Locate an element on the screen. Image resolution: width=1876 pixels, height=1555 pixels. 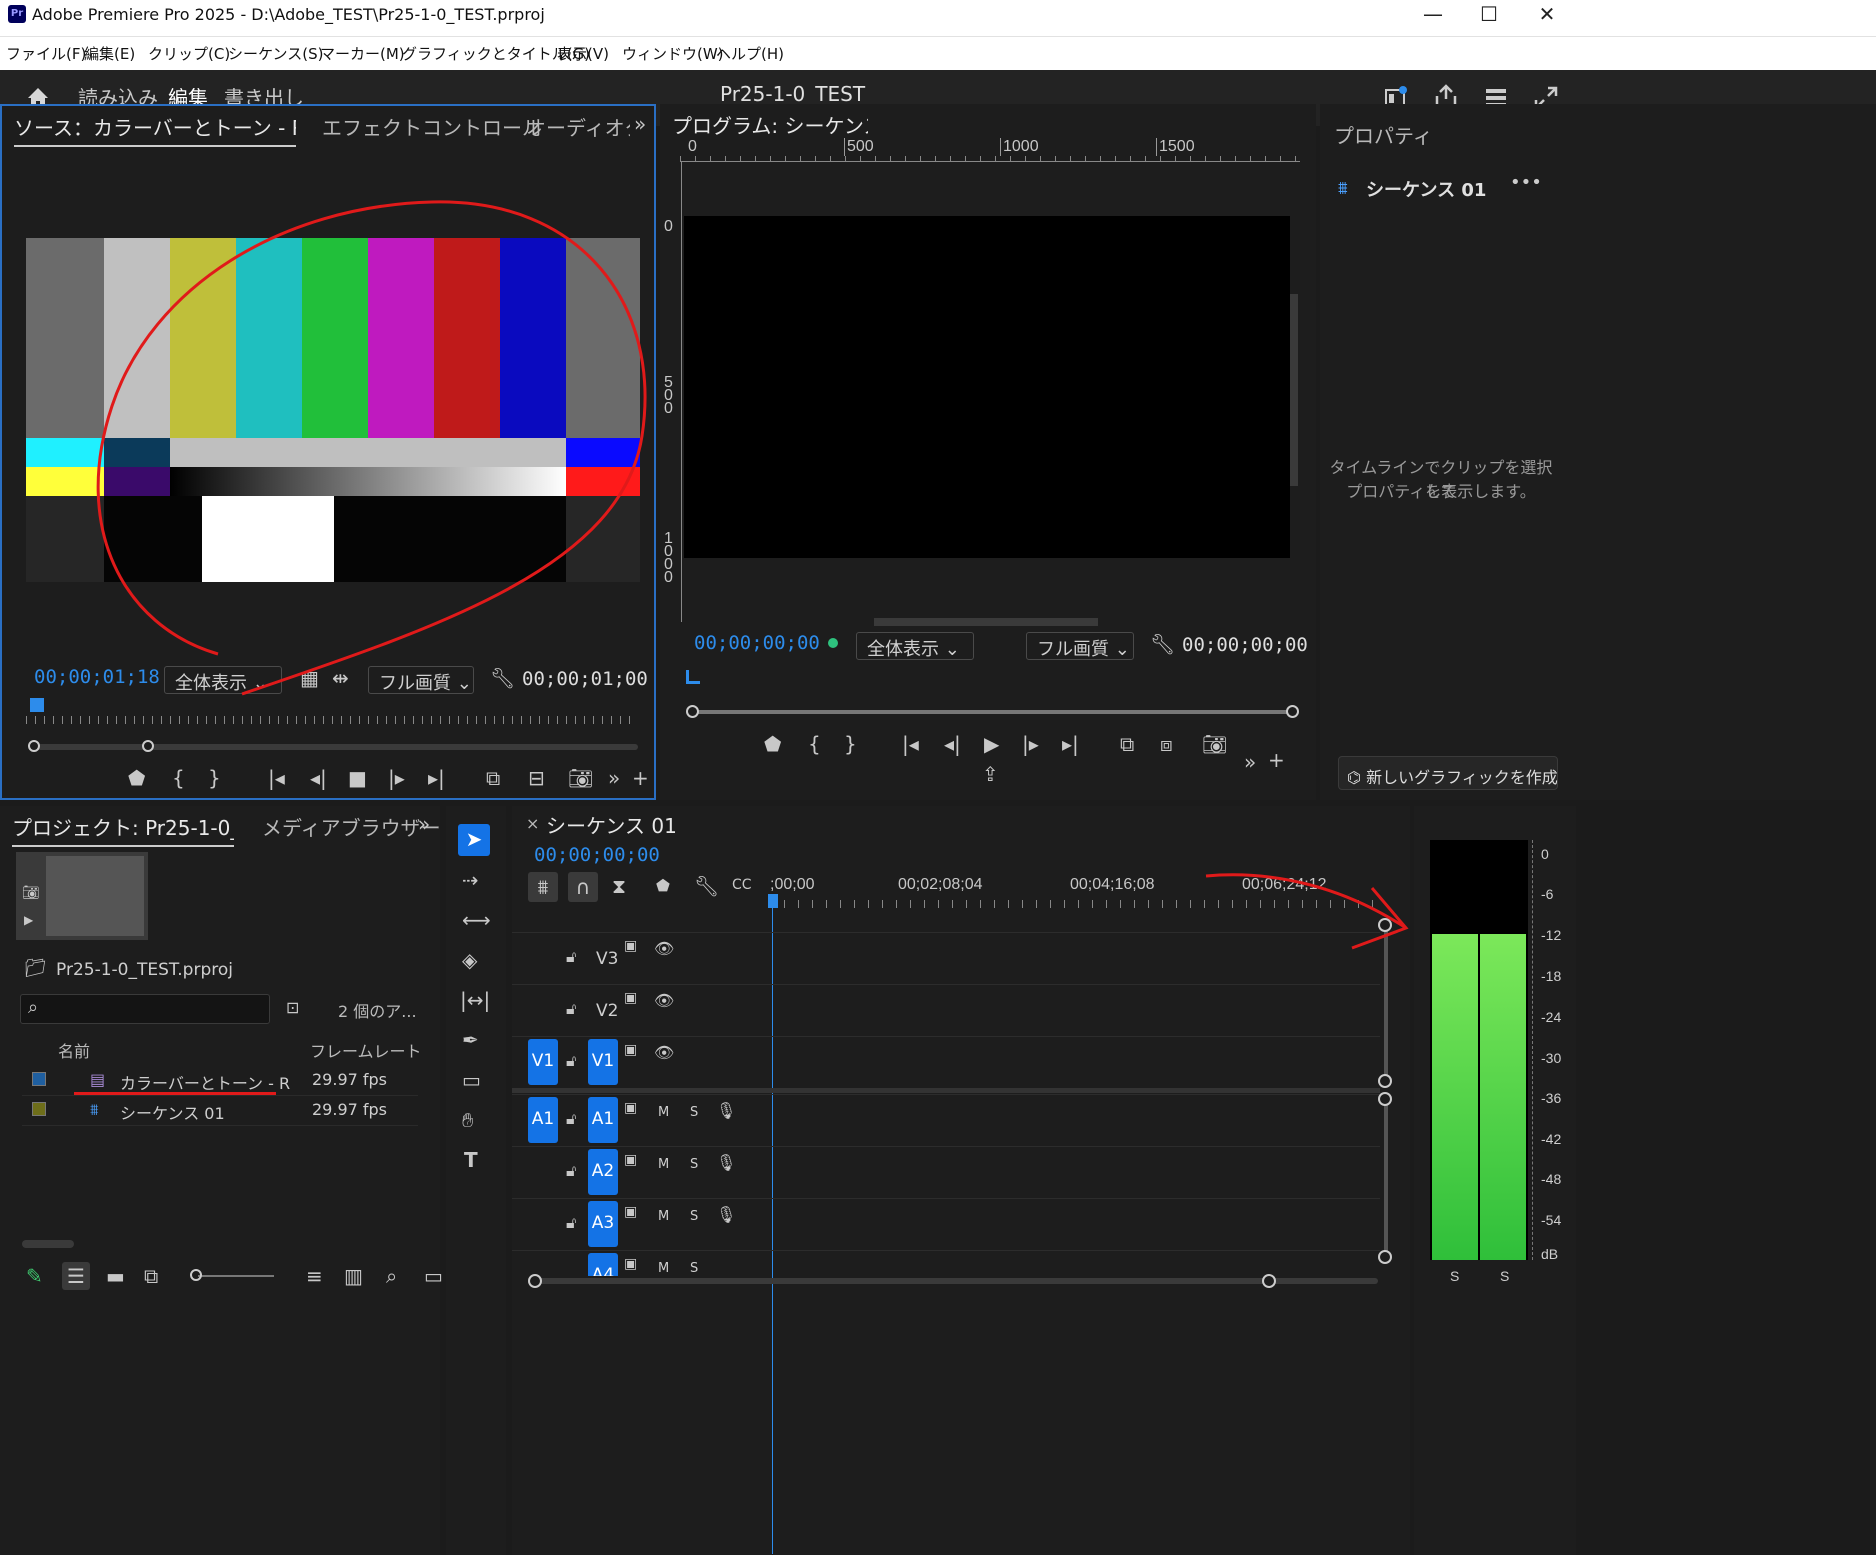
menu-window: ウィンドウ(W) is located at coordinates (673, 53).